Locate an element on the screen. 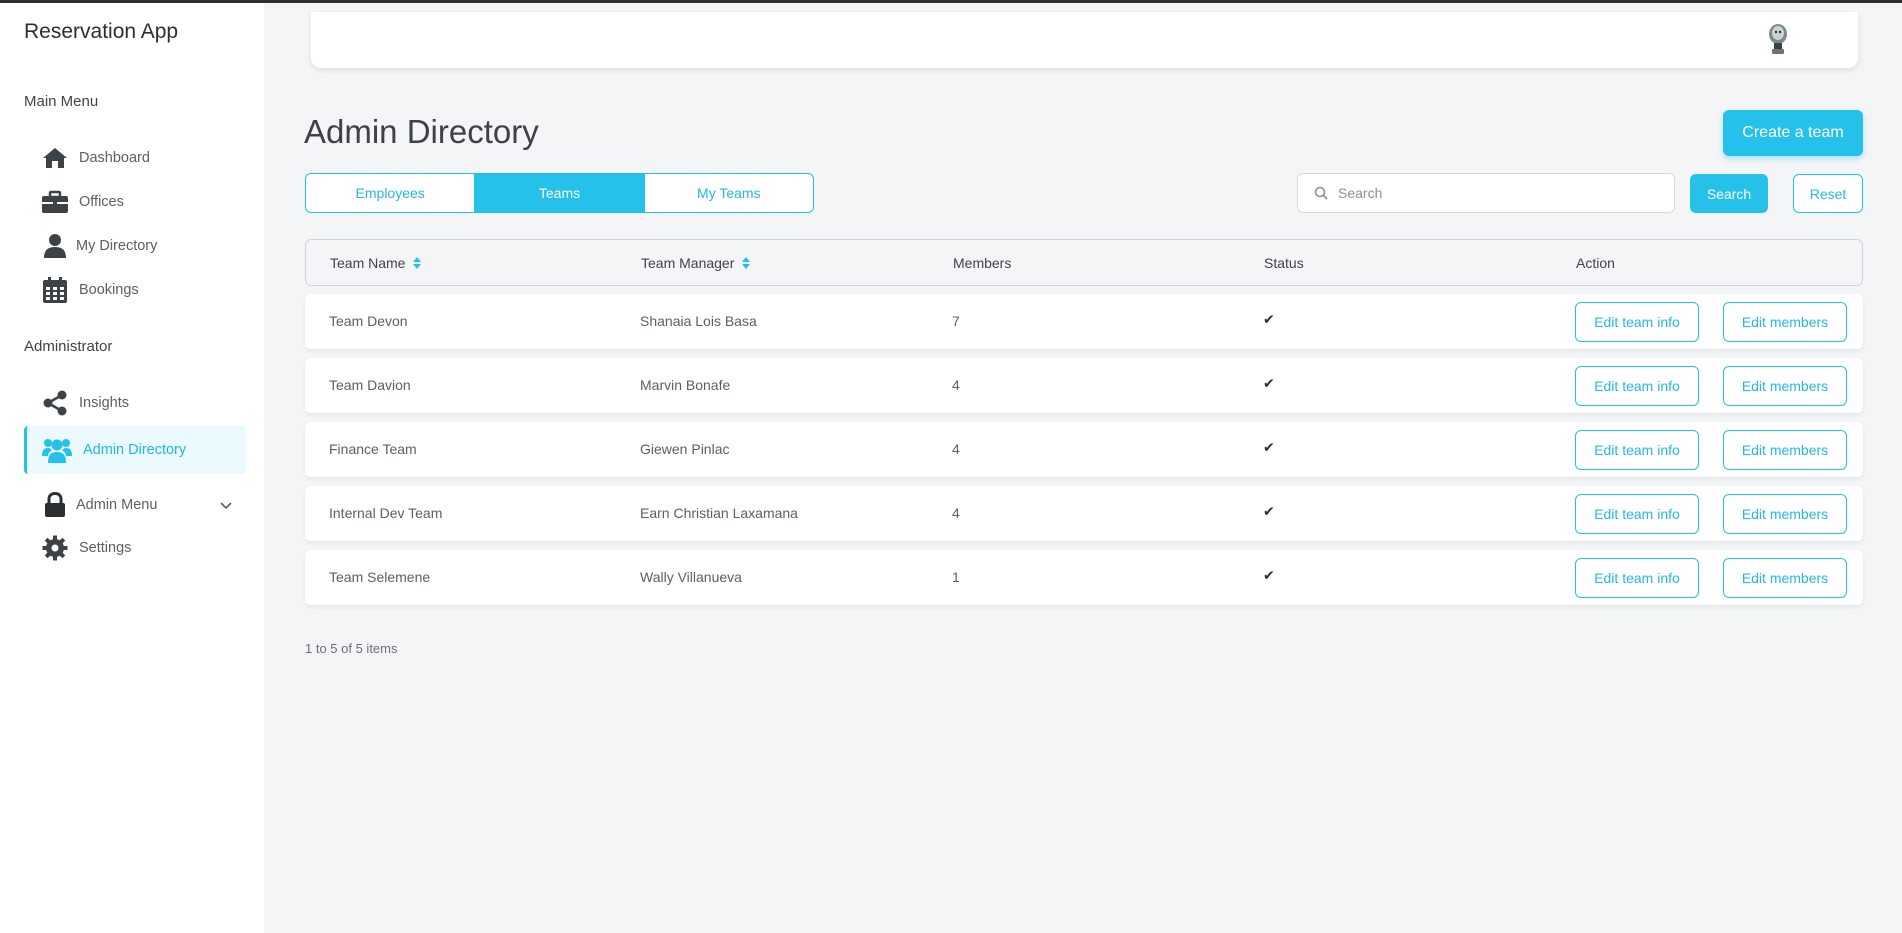 This screenshot has height=933, width=1902. search-button: Search is located at coordinates (1729, 193).